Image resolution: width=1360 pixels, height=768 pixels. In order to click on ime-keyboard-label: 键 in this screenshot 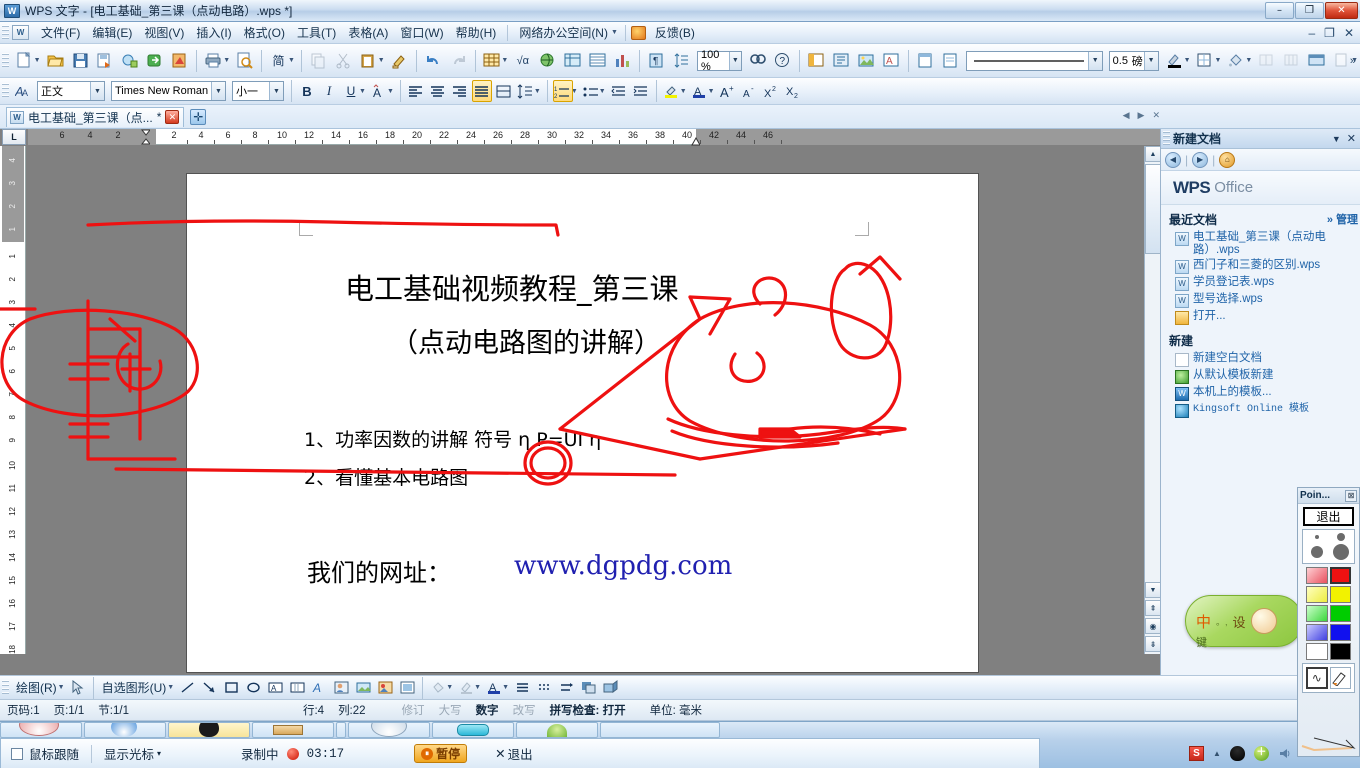, I will do `click(1201, 642)`.